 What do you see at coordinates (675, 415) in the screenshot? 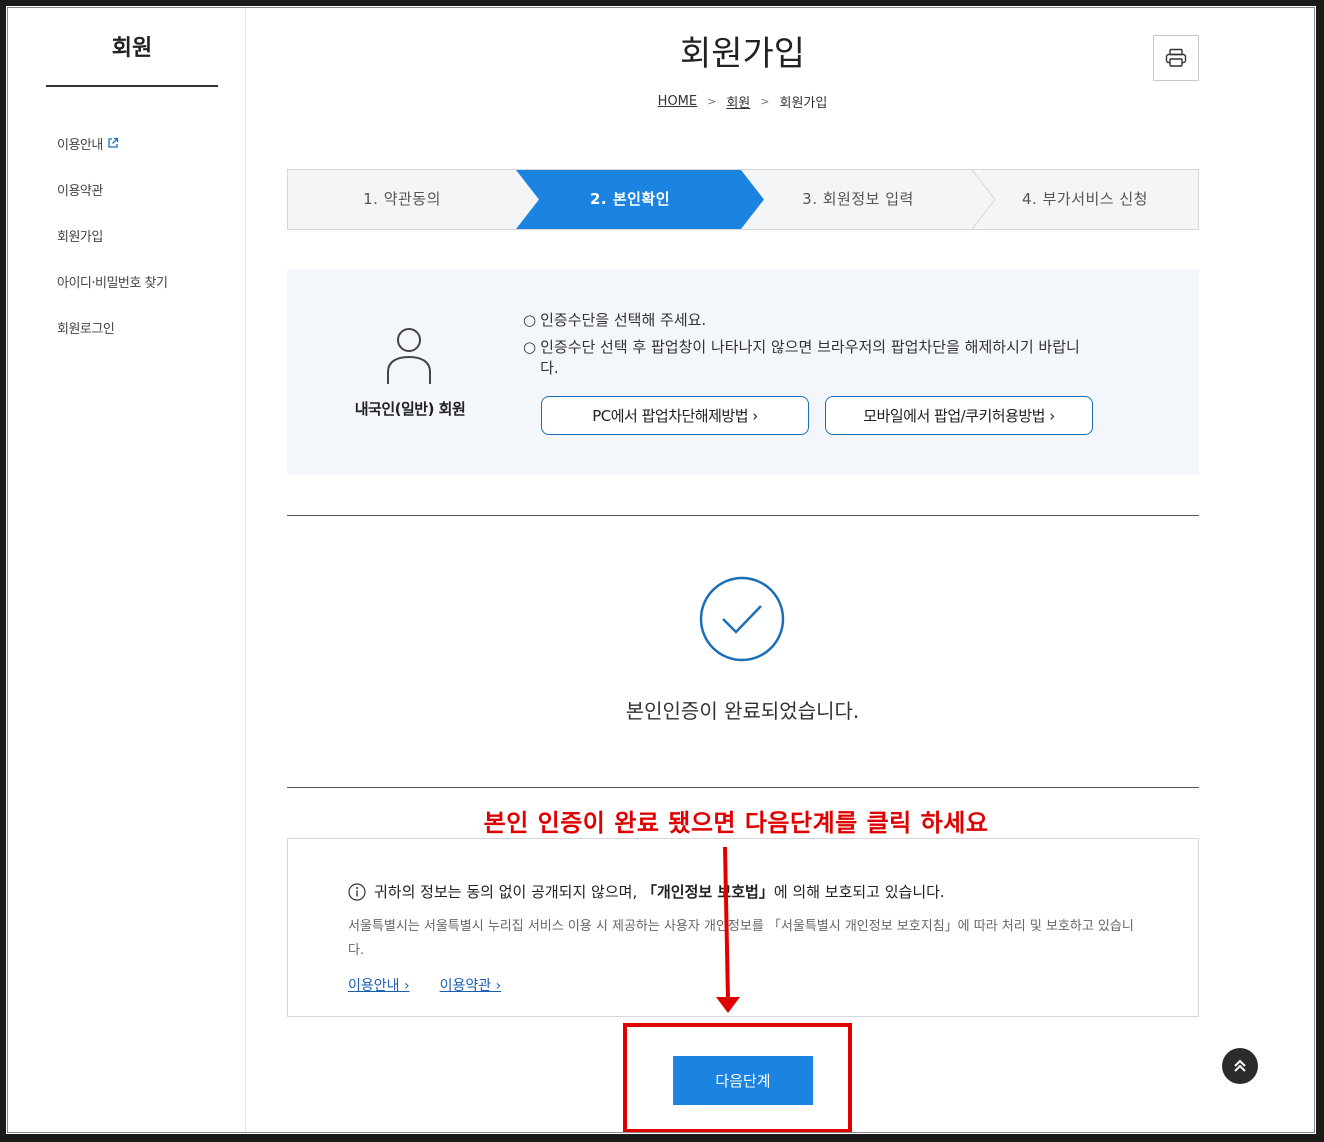
I see `pc-popup-guide-button: PC에서 팝업차단해제방법 ›` at bounding box center [675, 415].